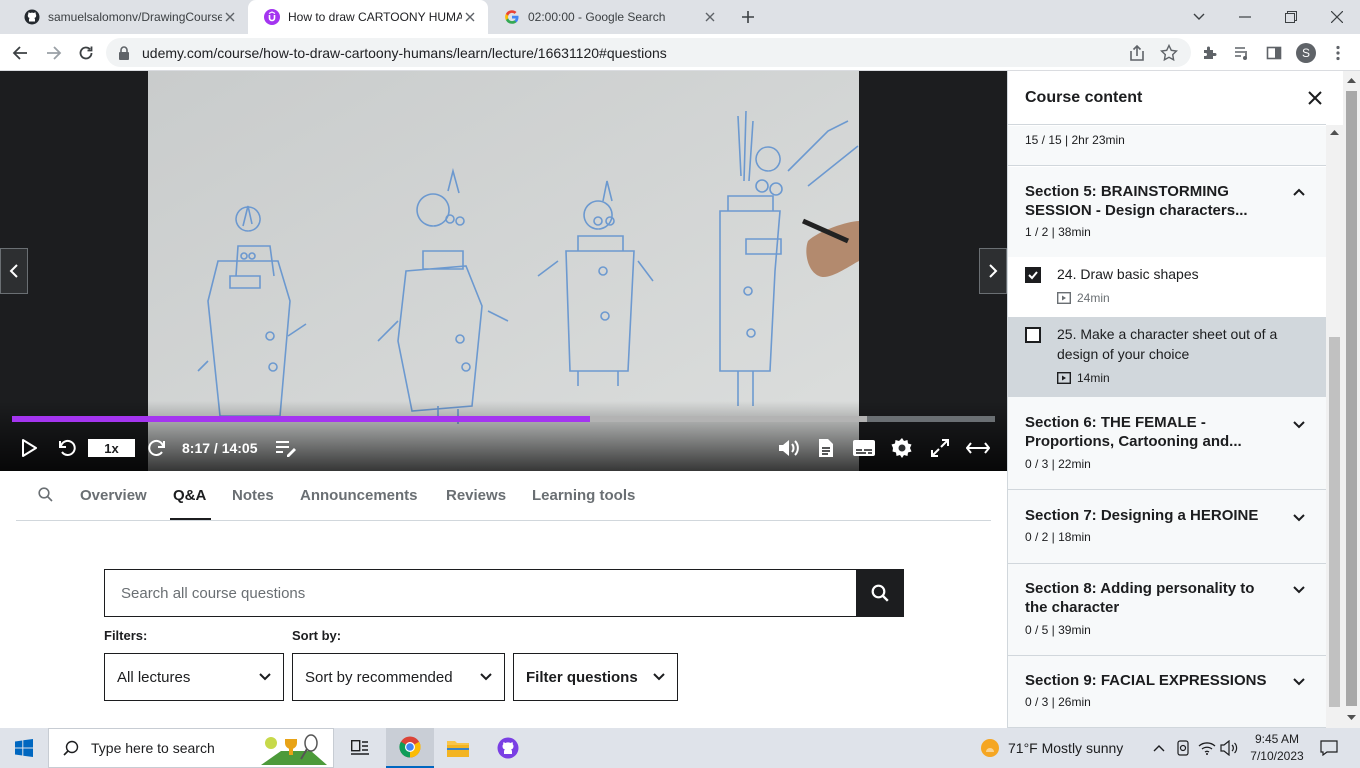 The width and height of the screenshot is (1360, 768). What do you see at coordinates (360, 748) in the screenshot?
I see `task-view-button` at bounding box center [360, 748].